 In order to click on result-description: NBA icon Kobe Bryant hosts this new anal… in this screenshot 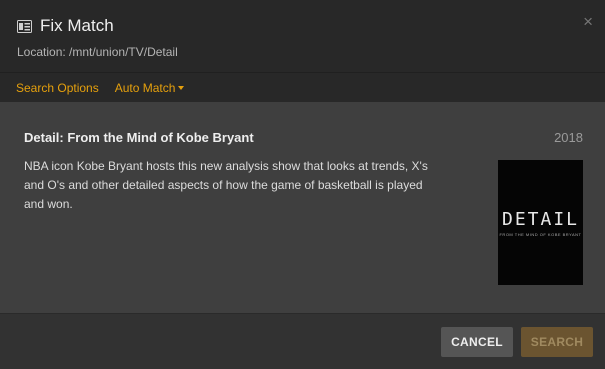, I will do `click(226, 185)`.